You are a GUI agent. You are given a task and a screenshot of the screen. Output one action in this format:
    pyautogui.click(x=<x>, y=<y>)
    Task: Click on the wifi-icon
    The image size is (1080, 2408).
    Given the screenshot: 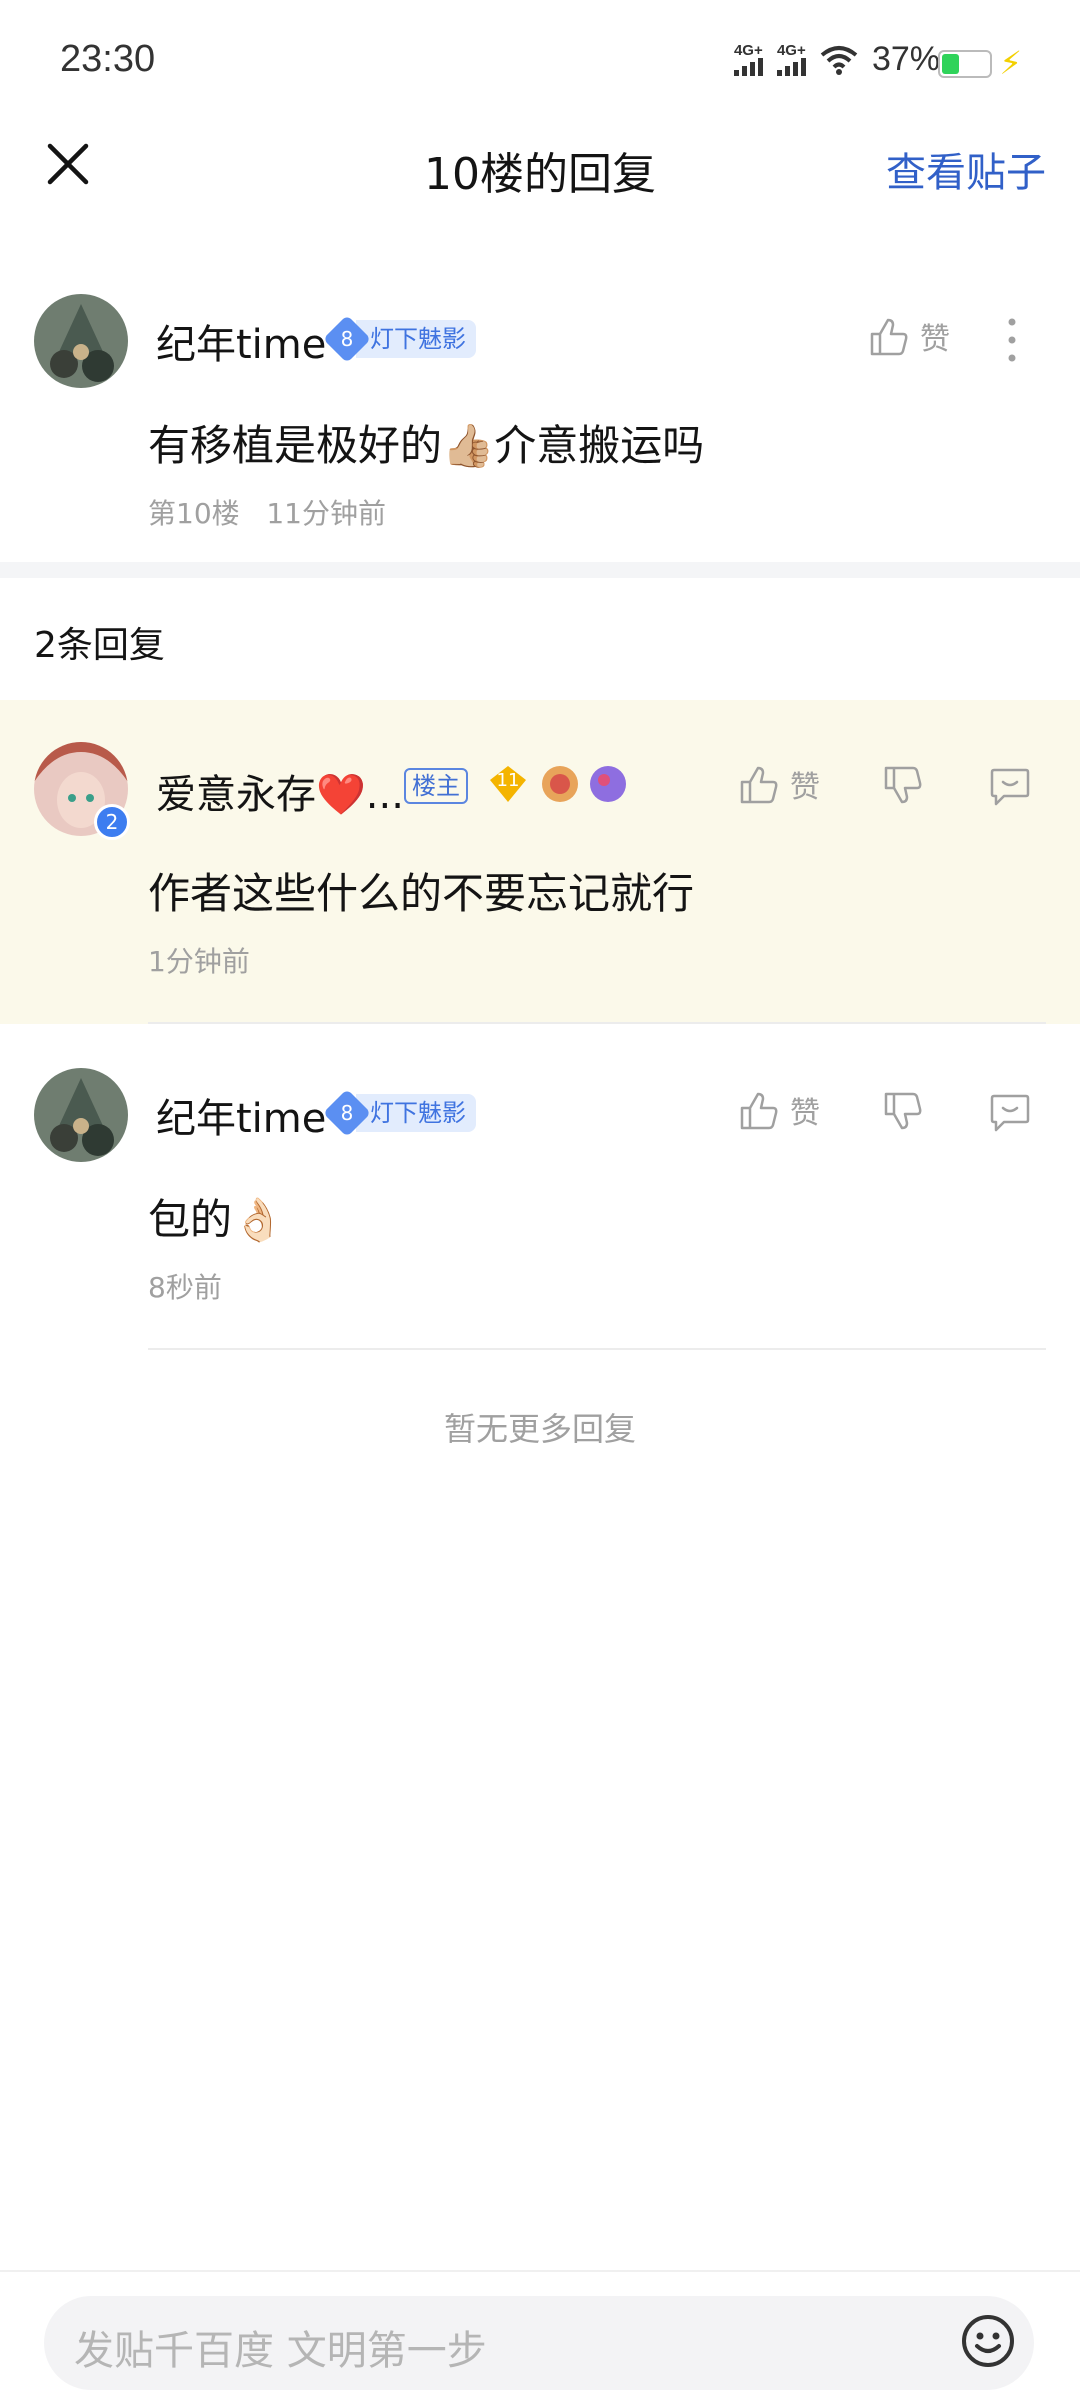 What is the action you would take?
    pyautogui.click(x=839, y=60)
    